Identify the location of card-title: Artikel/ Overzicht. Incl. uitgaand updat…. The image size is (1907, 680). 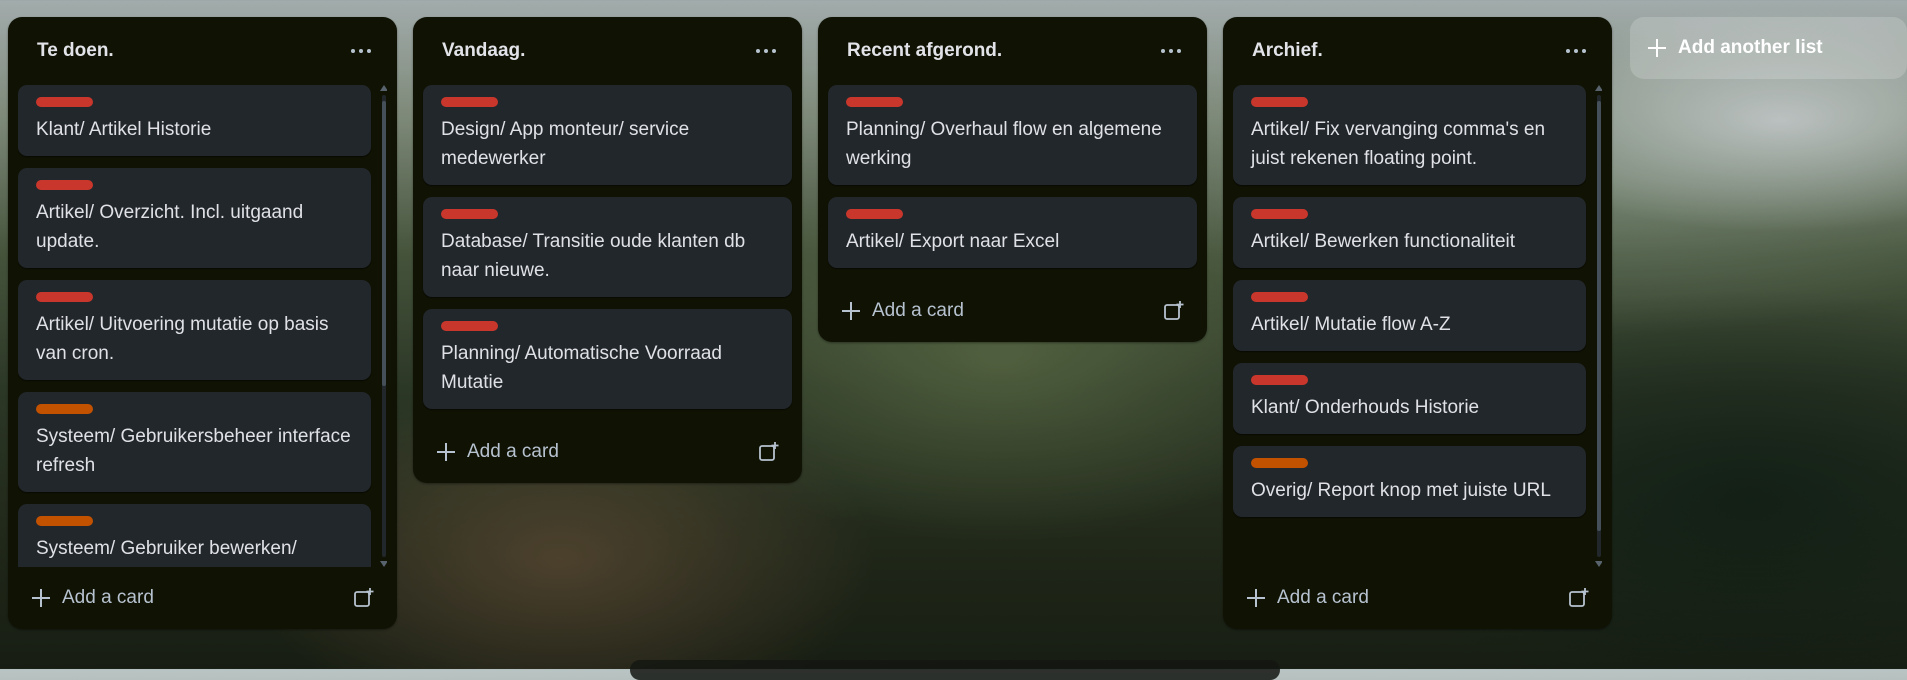
(170, 227).